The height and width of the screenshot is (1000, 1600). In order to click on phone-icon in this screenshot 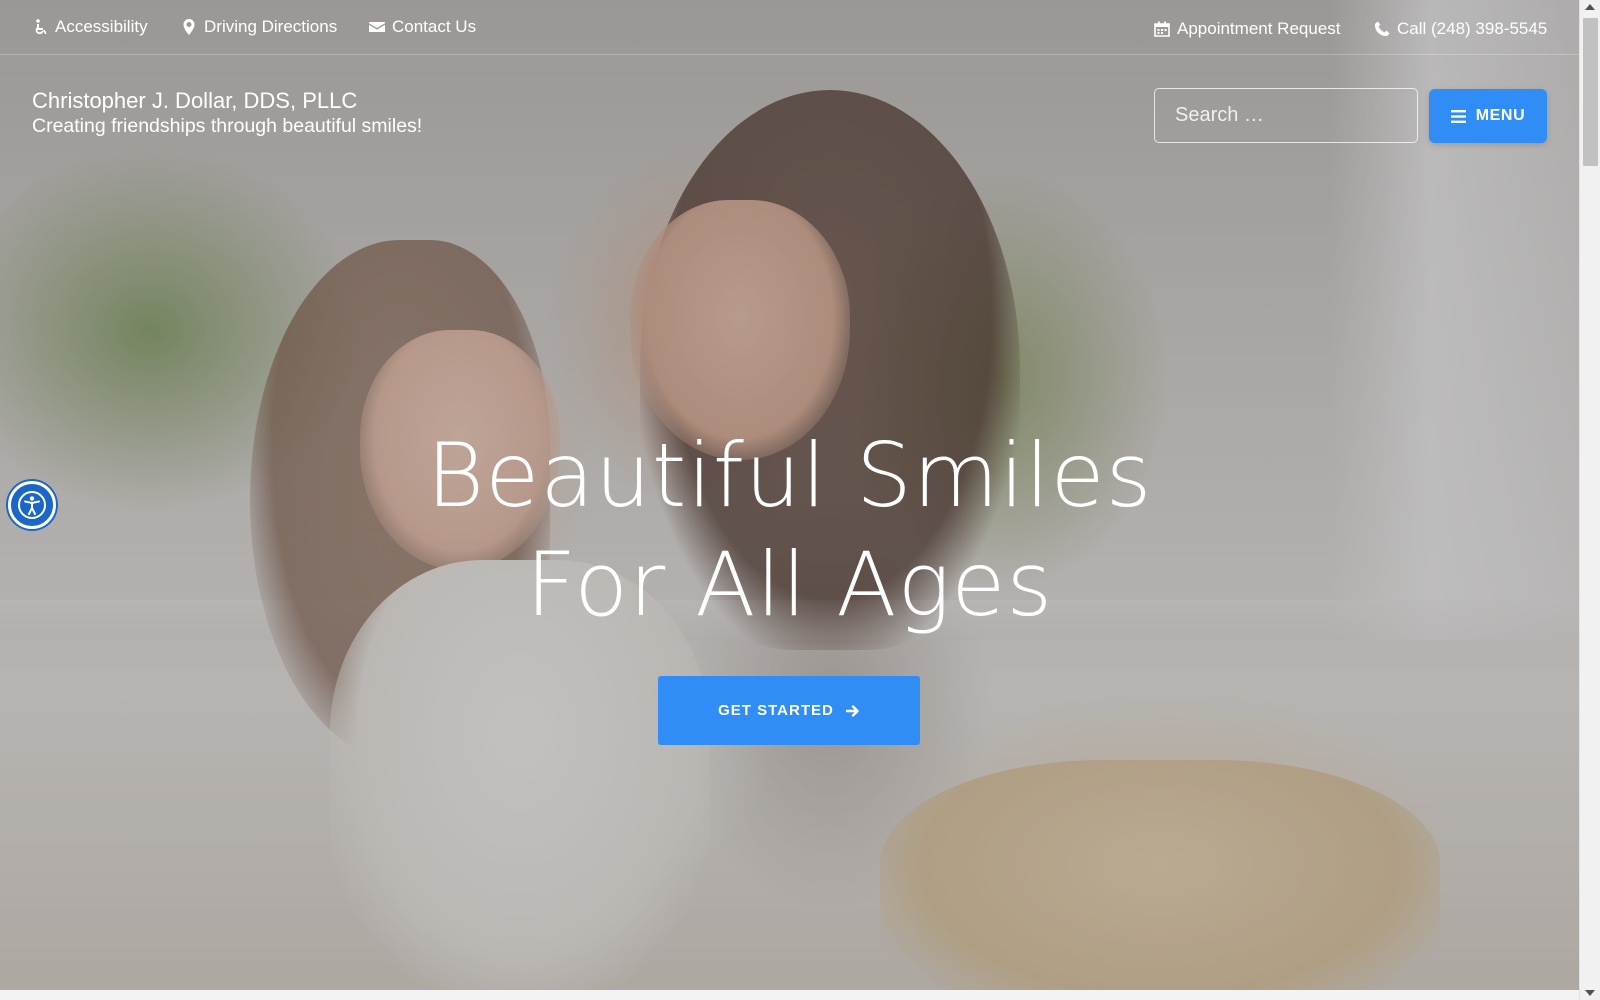, I will do `click(1382, 29)`.